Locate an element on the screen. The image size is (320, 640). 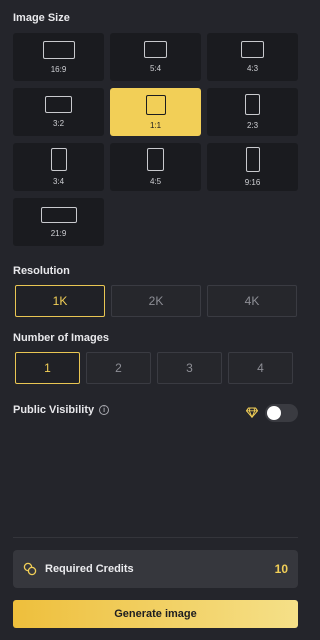
ratio-5-4-icon is located at coordinates (155, 49).